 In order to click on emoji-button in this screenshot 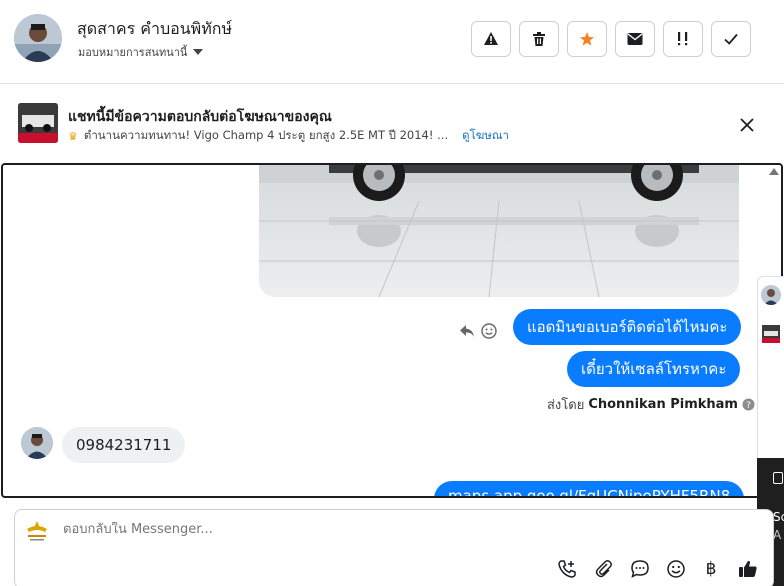, I will do `click(676, 569)`.